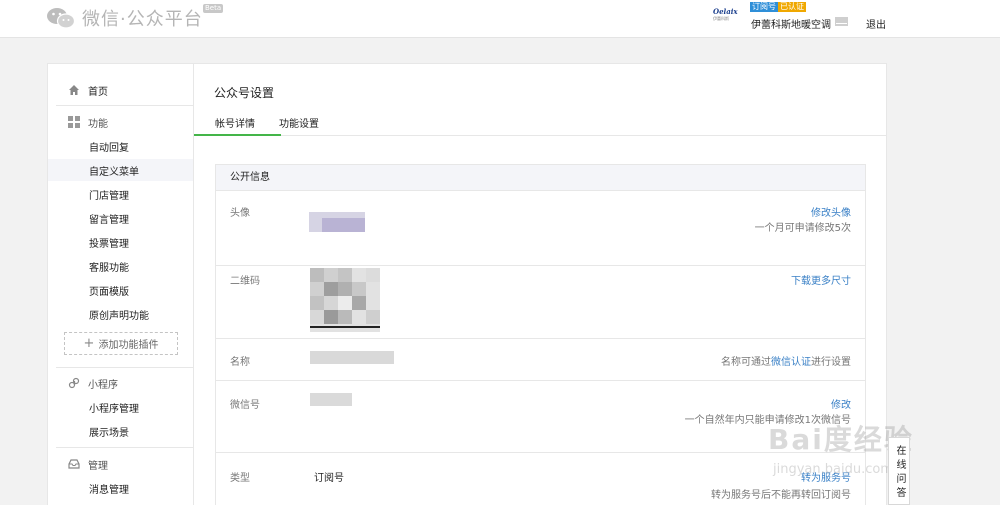 This screenshot has height=505, width=1000. What do you see at coordinates (121, 464) in the screenshot?
I see `sidebar-section-manage: 管理` at bounding box center [121, 464].